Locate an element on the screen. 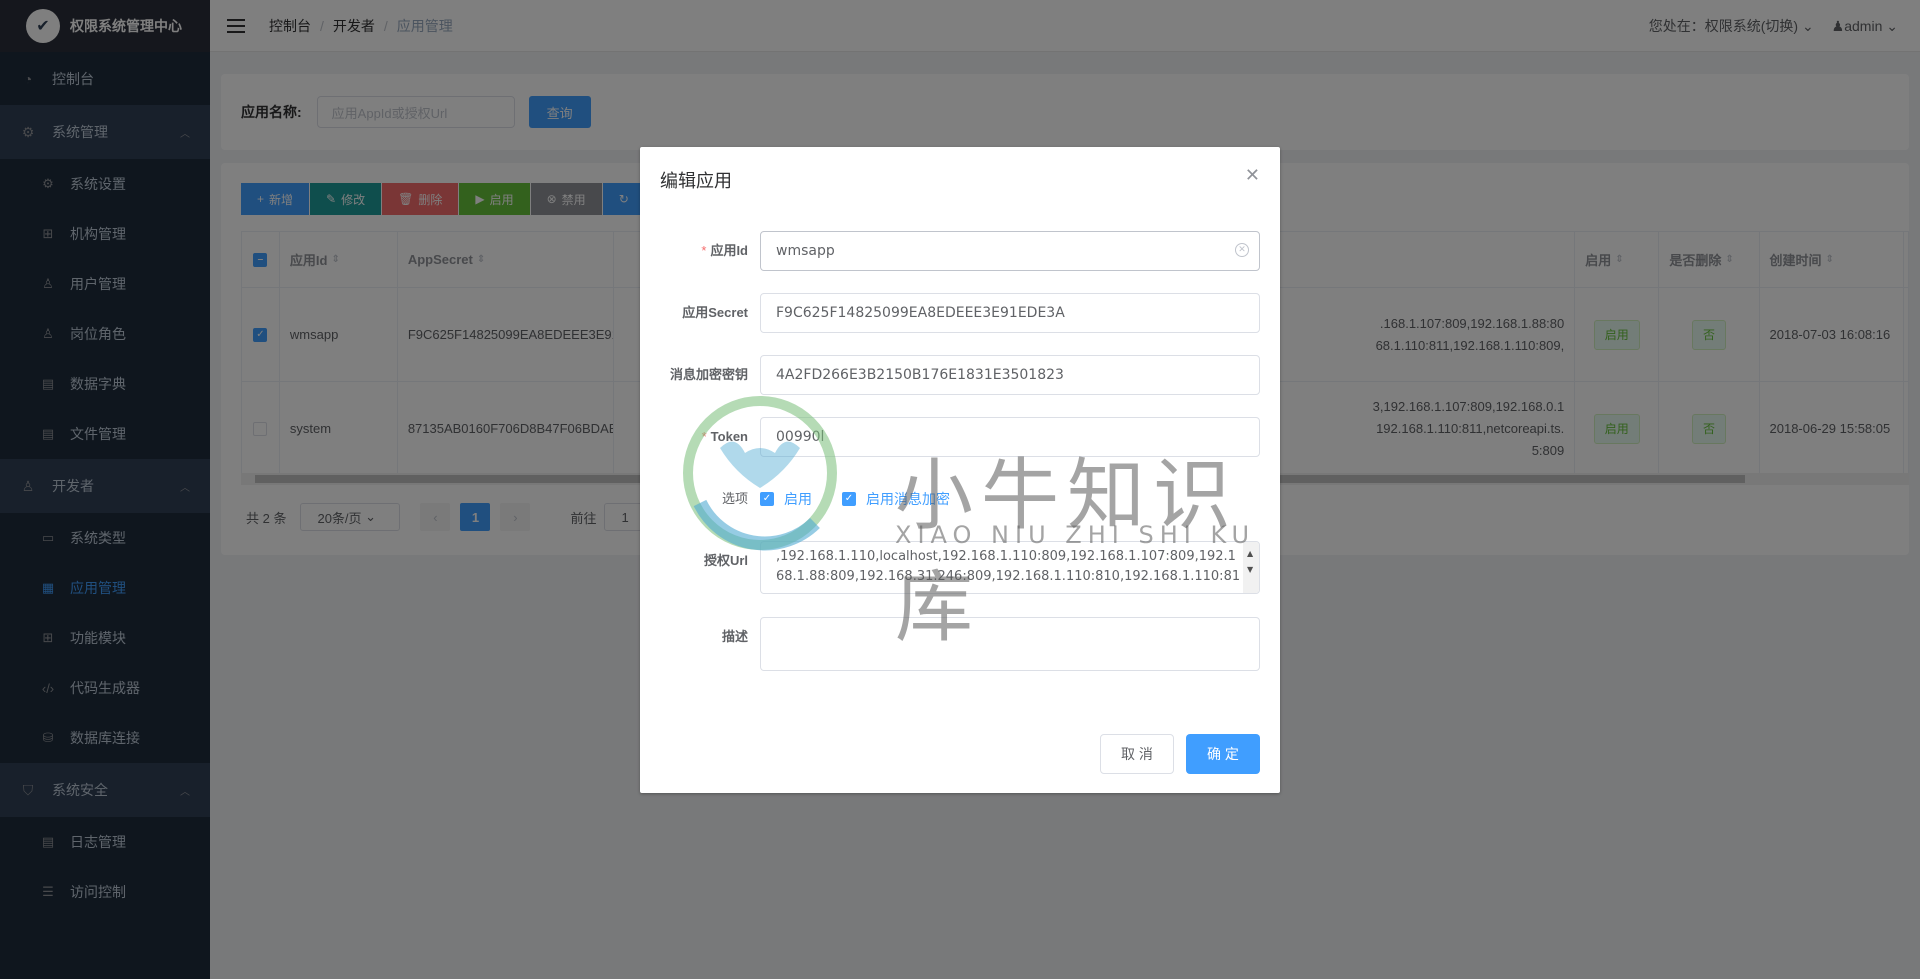  field-encrypt-key: 消息加密密钥 4A2FD266E3B2150B176E1831E3501823 is located at coordinates (960, 375).